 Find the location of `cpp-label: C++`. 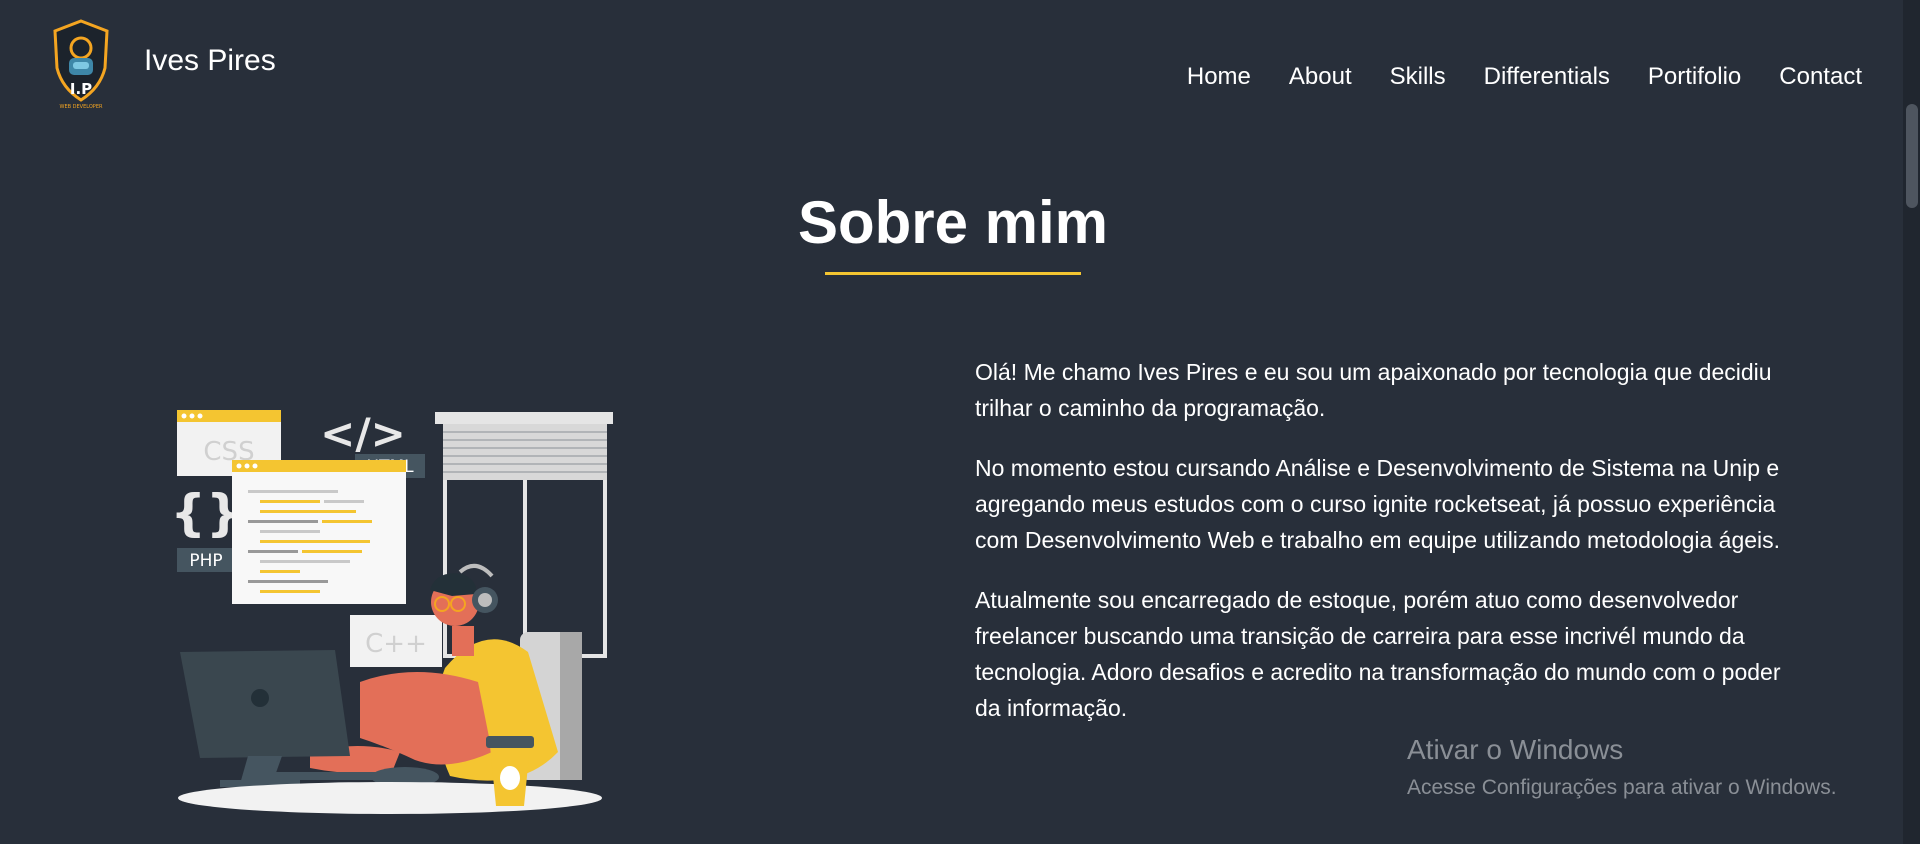

cpp-label: C++ is located at coordinates (396, 644).